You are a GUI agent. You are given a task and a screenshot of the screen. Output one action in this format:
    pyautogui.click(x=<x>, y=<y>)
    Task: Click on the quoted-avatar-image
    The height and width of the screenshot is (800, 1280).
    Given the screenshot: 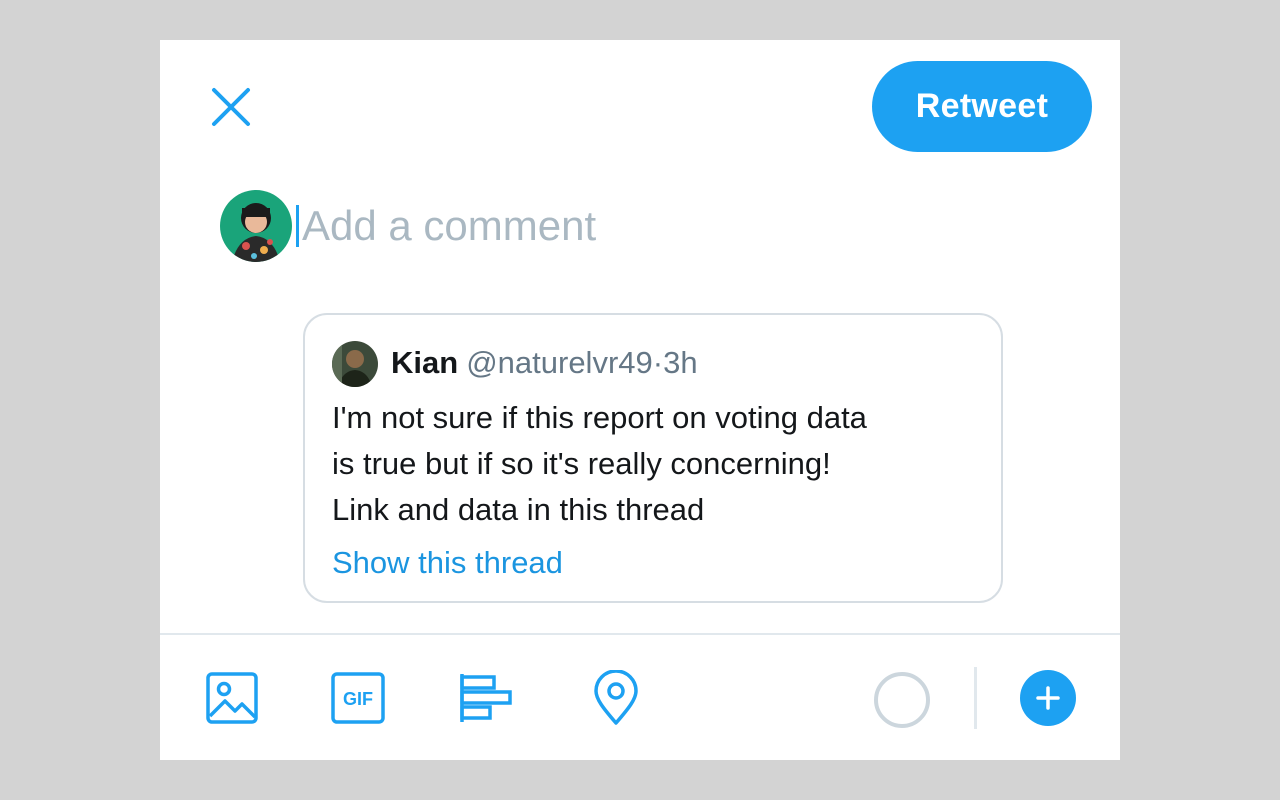 What is the action you would take?
    pyautogui.click(x=355, y=364)
    